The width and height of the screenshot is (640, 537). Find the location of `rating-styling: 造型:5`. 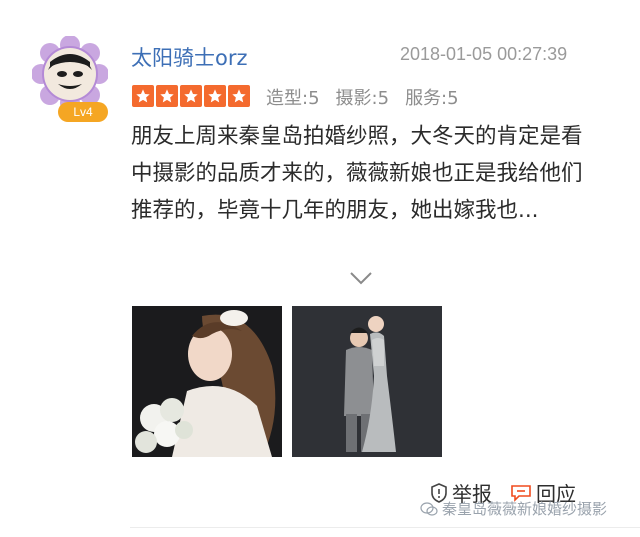

rating-styling: 造型:5 is located at coordinates (293, 98).